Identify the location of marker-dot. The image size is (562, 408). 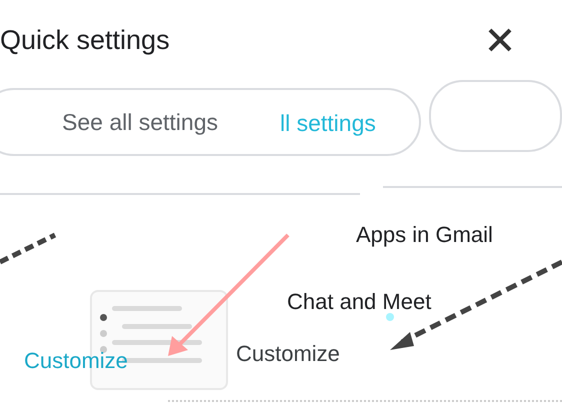
(390, 317).